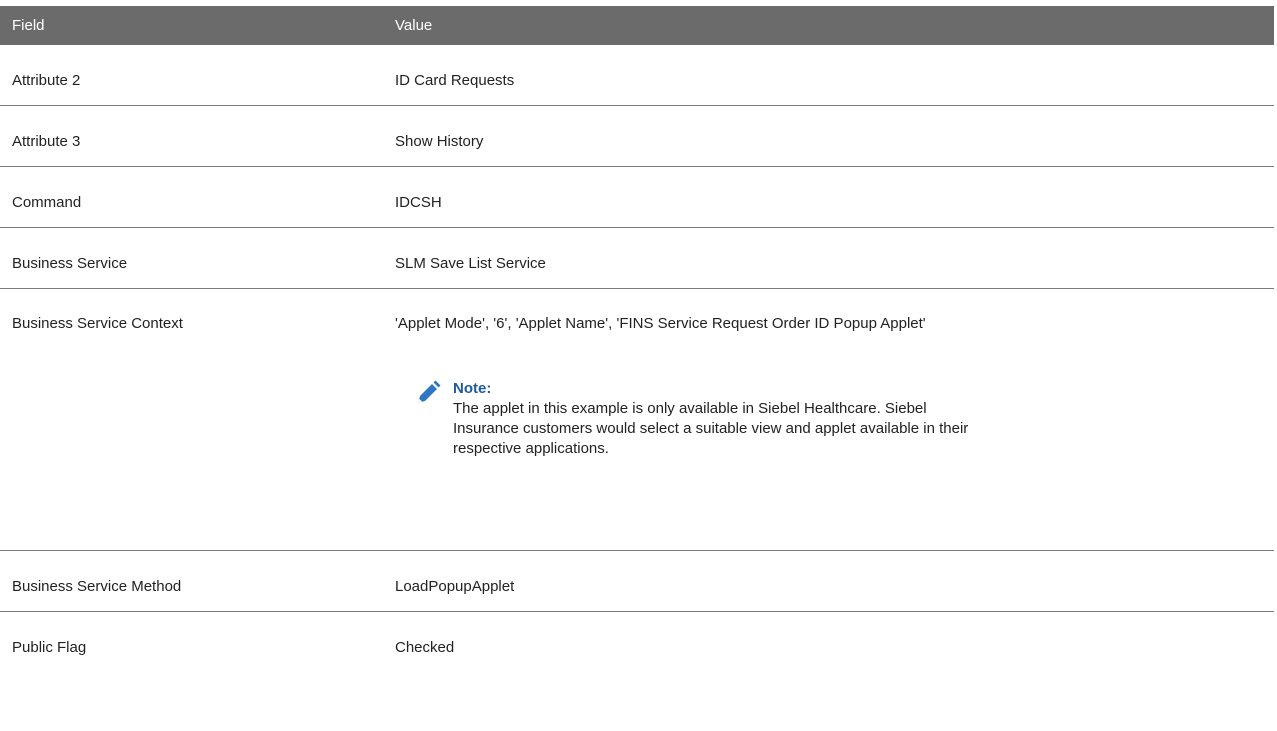  What do you see at coordinates (97, 323) in the screenshot?
I see `field-cell: Business Service Context` at bounding box center [97, 323].